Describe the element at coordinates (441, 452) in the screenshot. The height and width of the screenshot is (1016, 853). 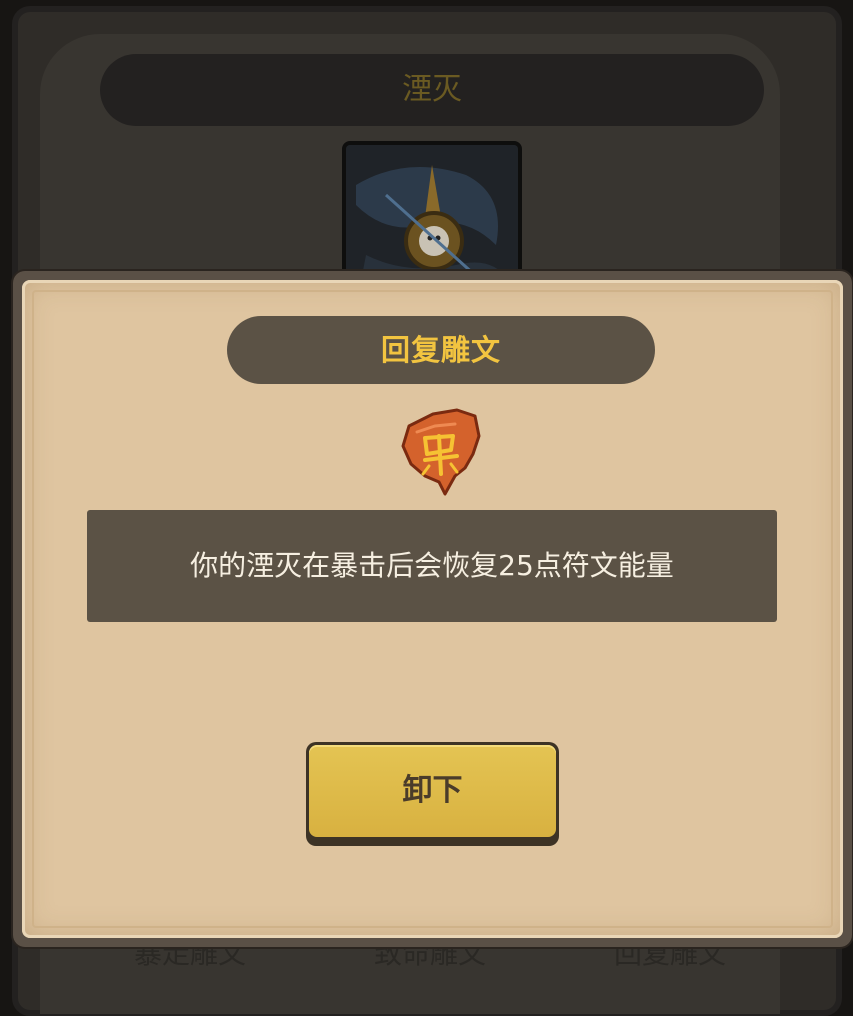
I see `rune-glyph-icon` at that location.